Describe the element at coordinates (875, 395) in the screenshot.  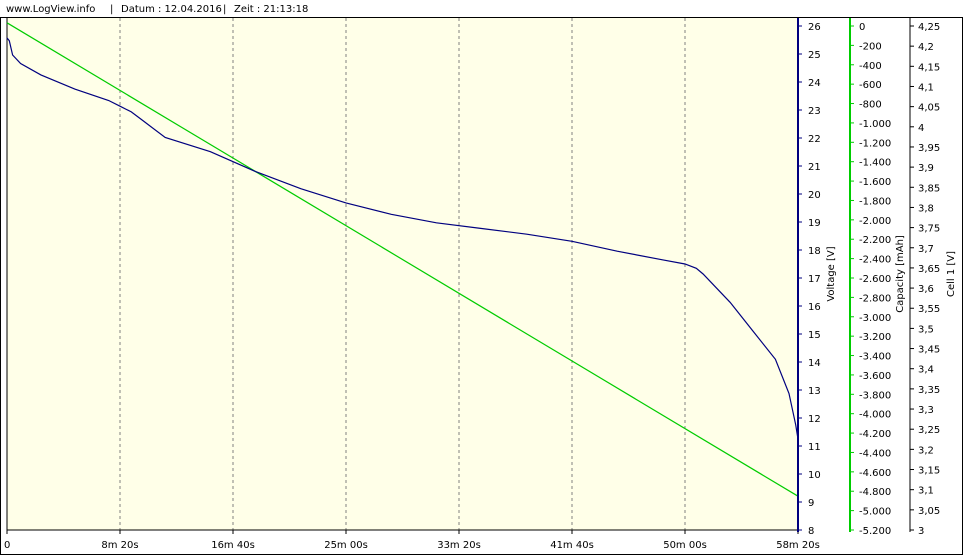
I see `axis-tick-label: -3.800` at that location.